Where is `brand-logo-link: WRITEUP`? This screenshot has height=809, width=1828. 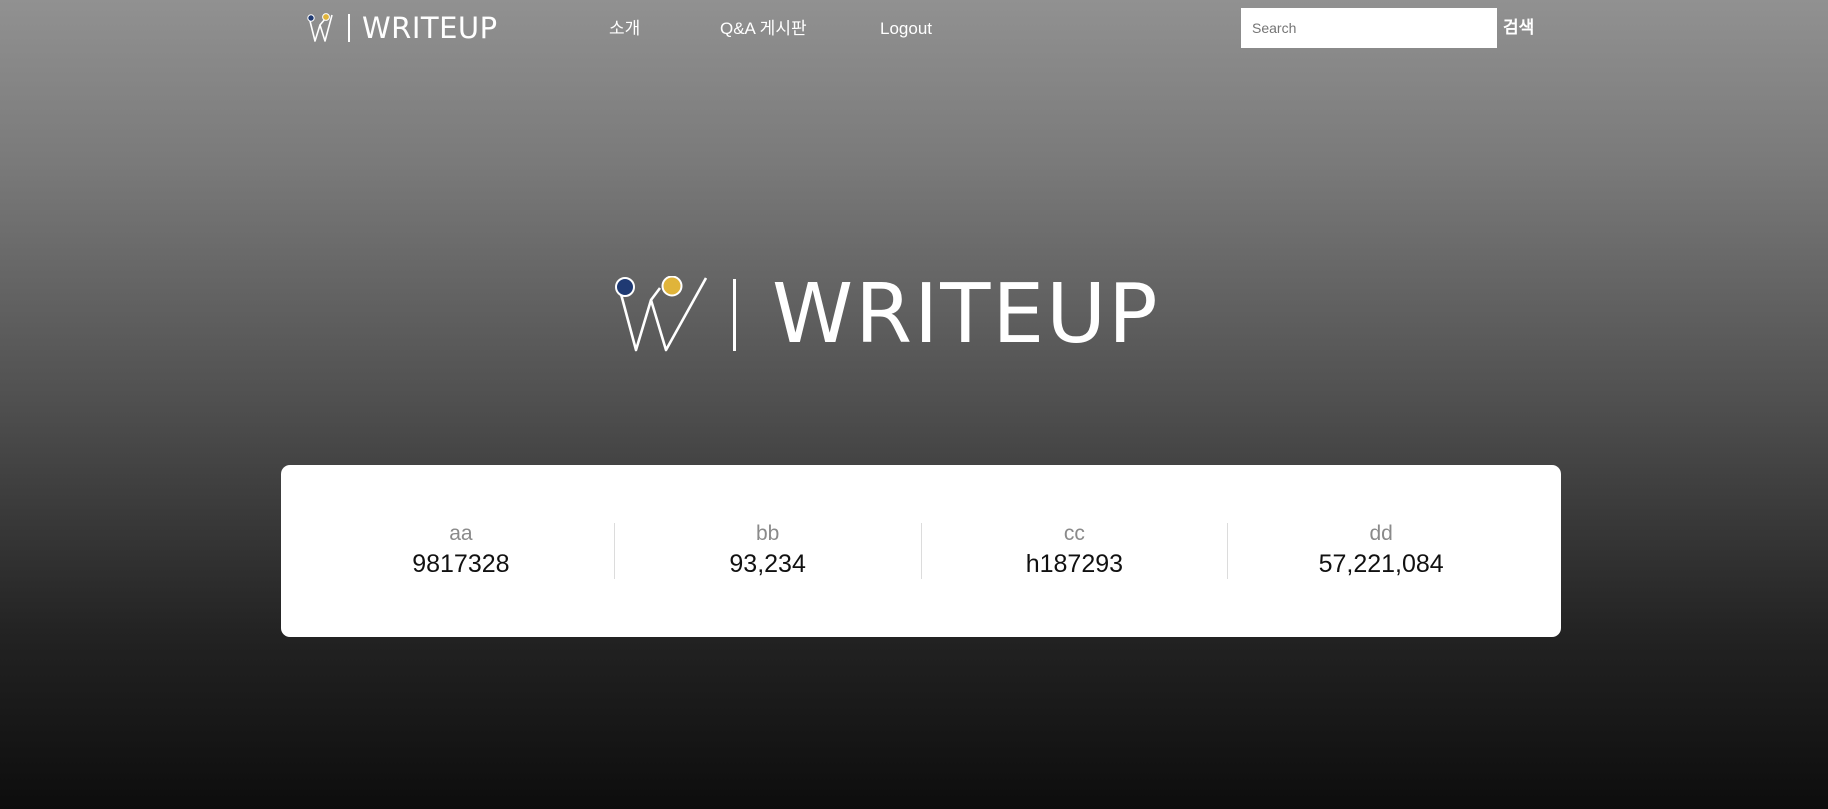 brand-logo-link: WRITEUP is located at coordinates (402, 28).